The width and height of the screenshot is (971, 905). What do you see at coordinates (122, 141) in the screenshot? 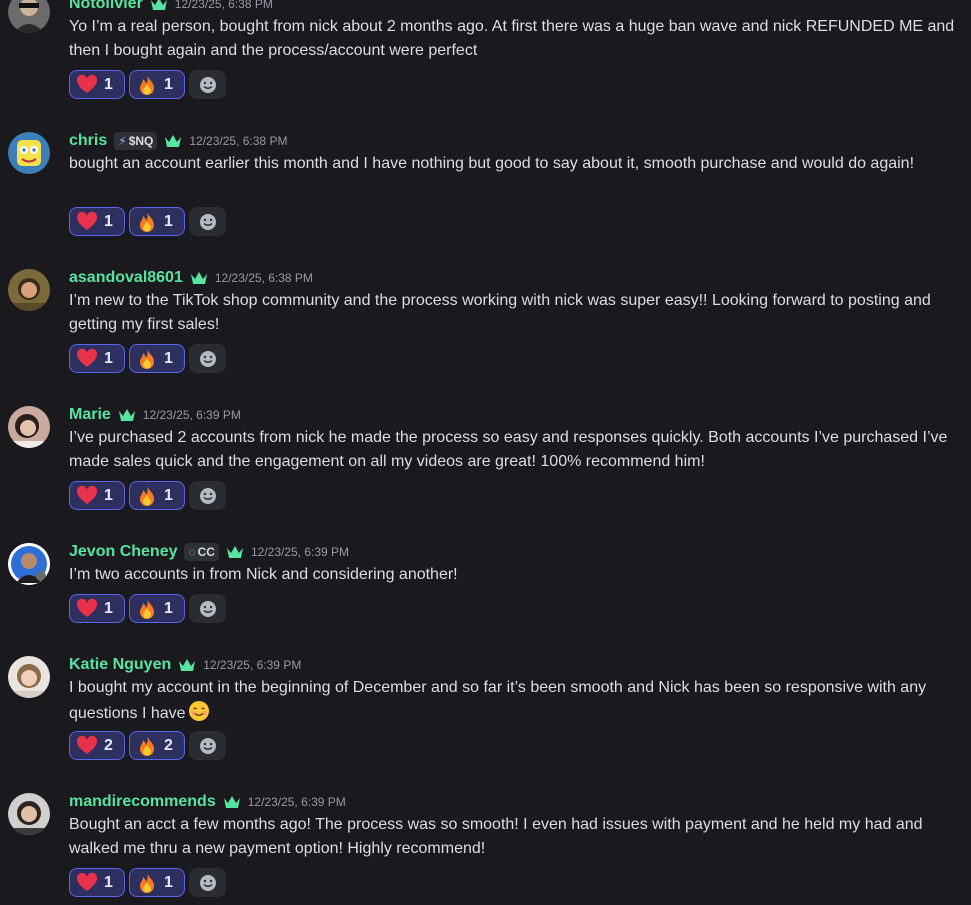
I see `lightning-icon: ⚡` at bounding box center [122, 141].